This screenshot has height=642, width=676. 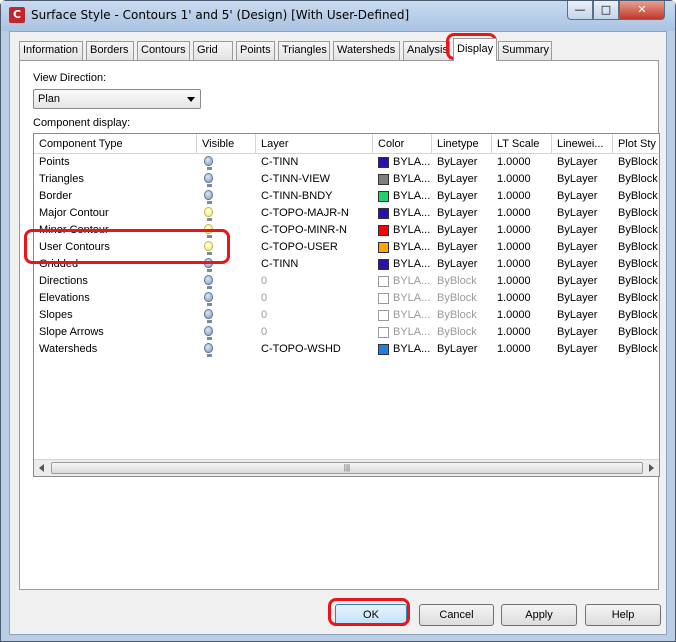 I want to click on cell-layer: C-TOPO-USER, so click(x=316, y=247).